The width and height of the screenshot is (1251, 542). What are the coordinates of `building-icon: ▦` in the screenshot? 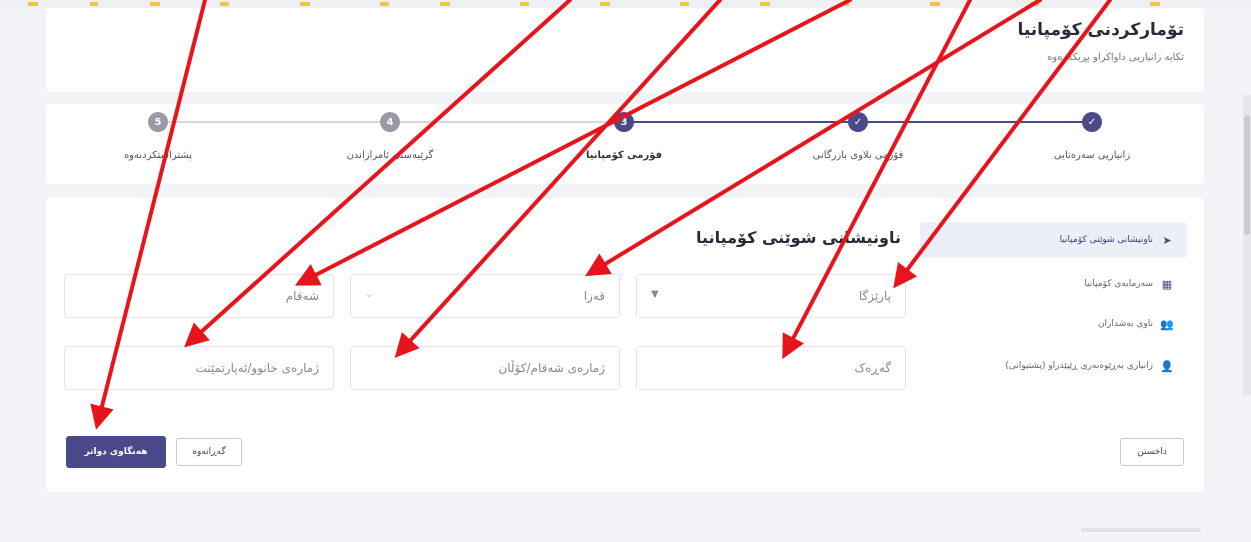 It's located at (1167, 284).